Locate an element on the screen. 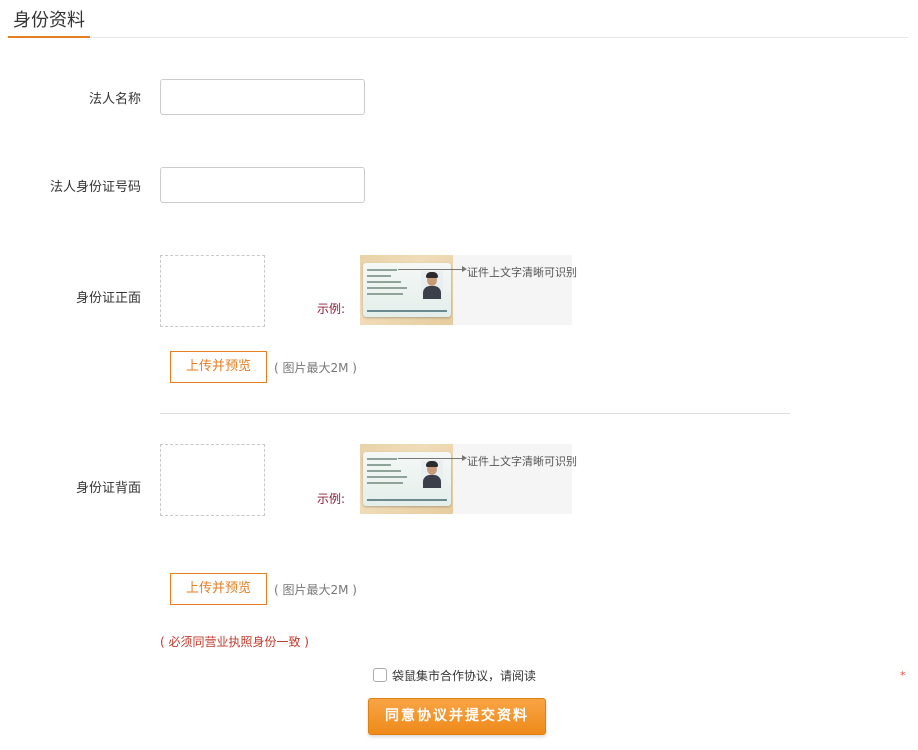 The image size is (918, 750). legal-name-input is located at coordinates (262, 97).